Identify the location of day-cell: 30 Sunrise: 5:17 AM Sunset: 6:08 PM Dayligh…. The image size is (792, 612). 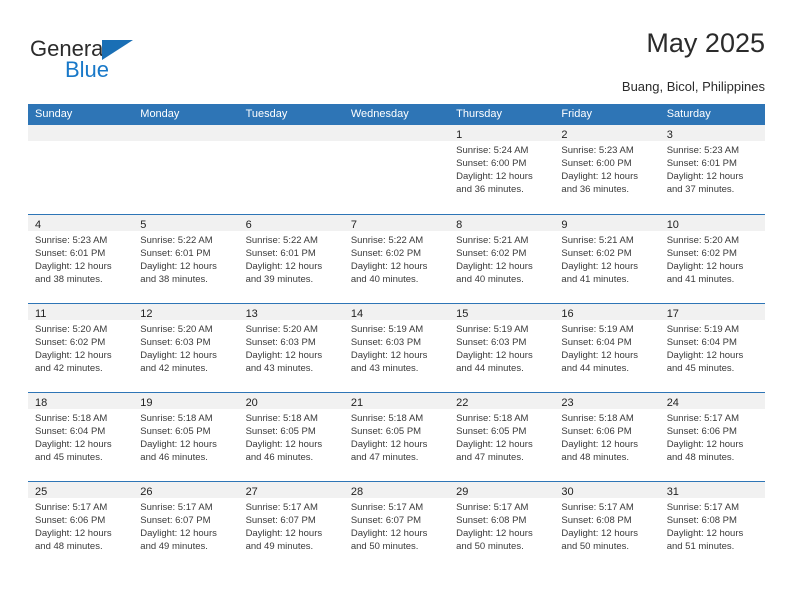
(607, 526).